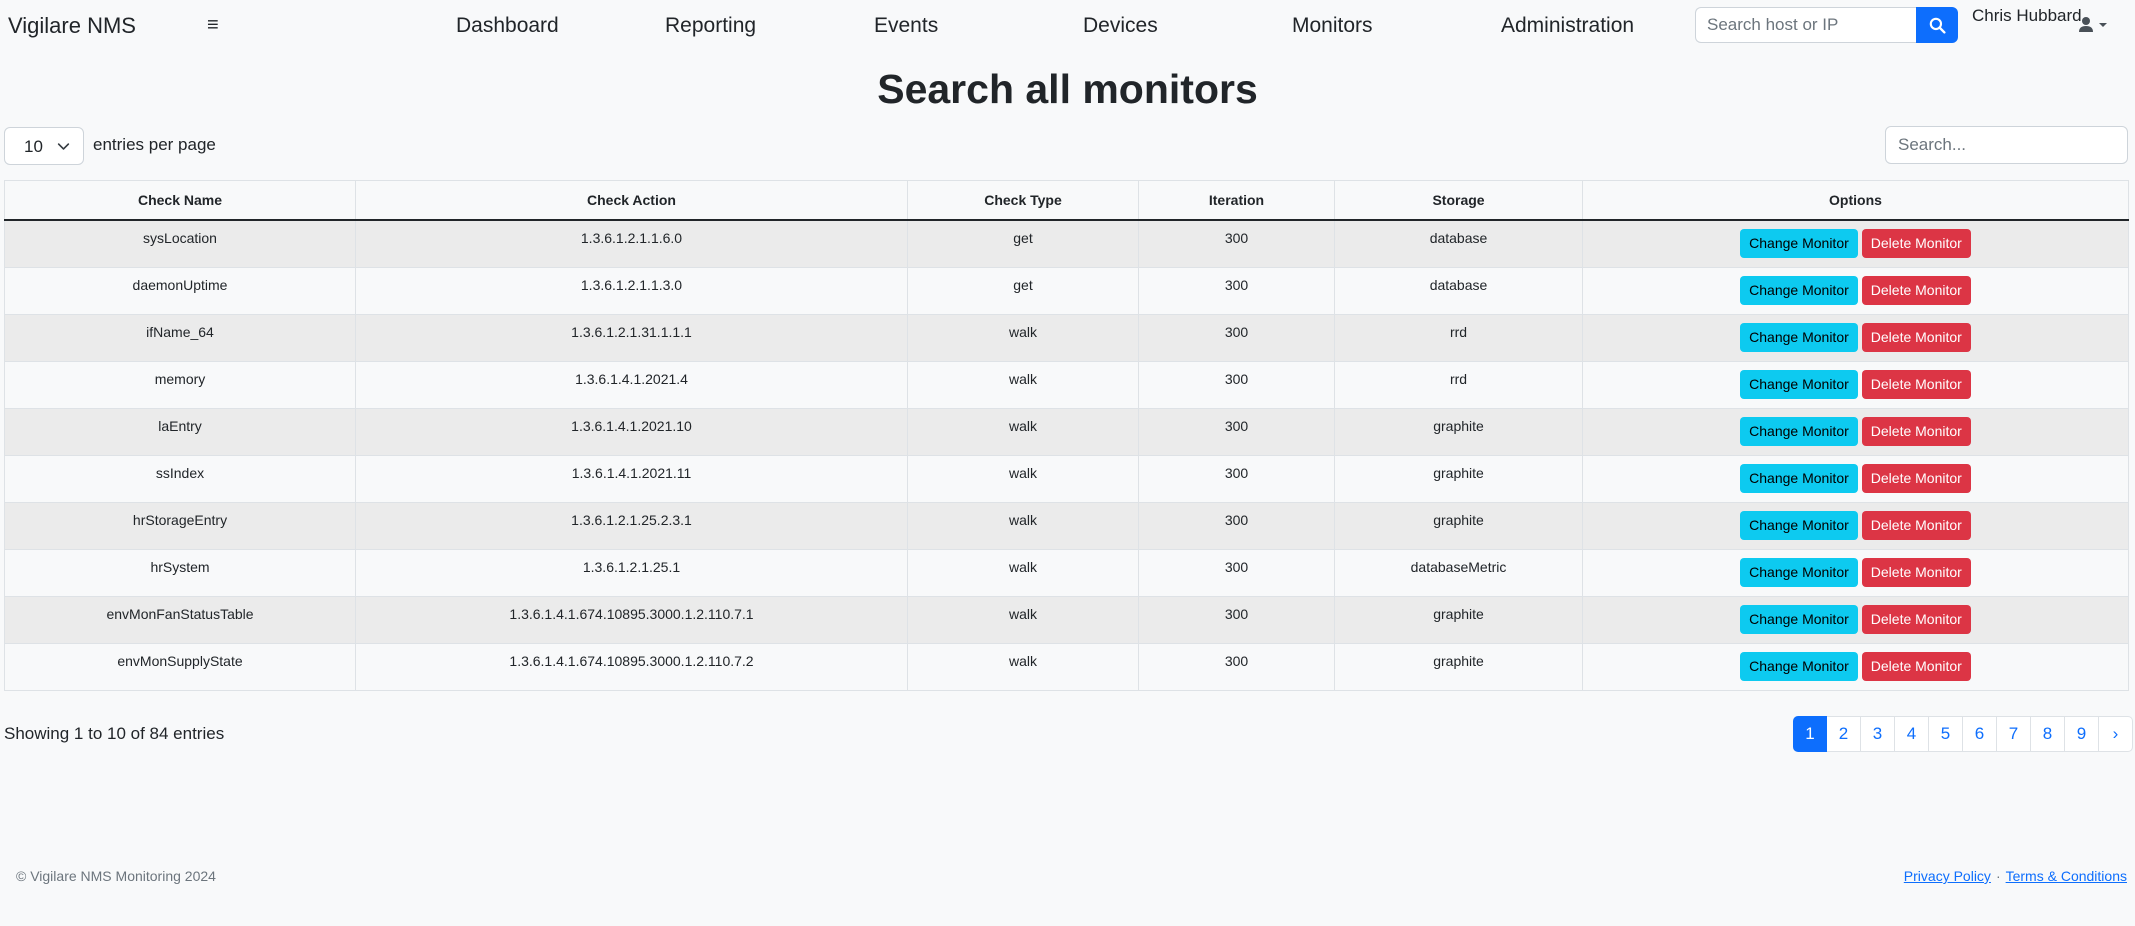 The image size is (2135, 926). I want to click on search-icon, so click(1937, 25).